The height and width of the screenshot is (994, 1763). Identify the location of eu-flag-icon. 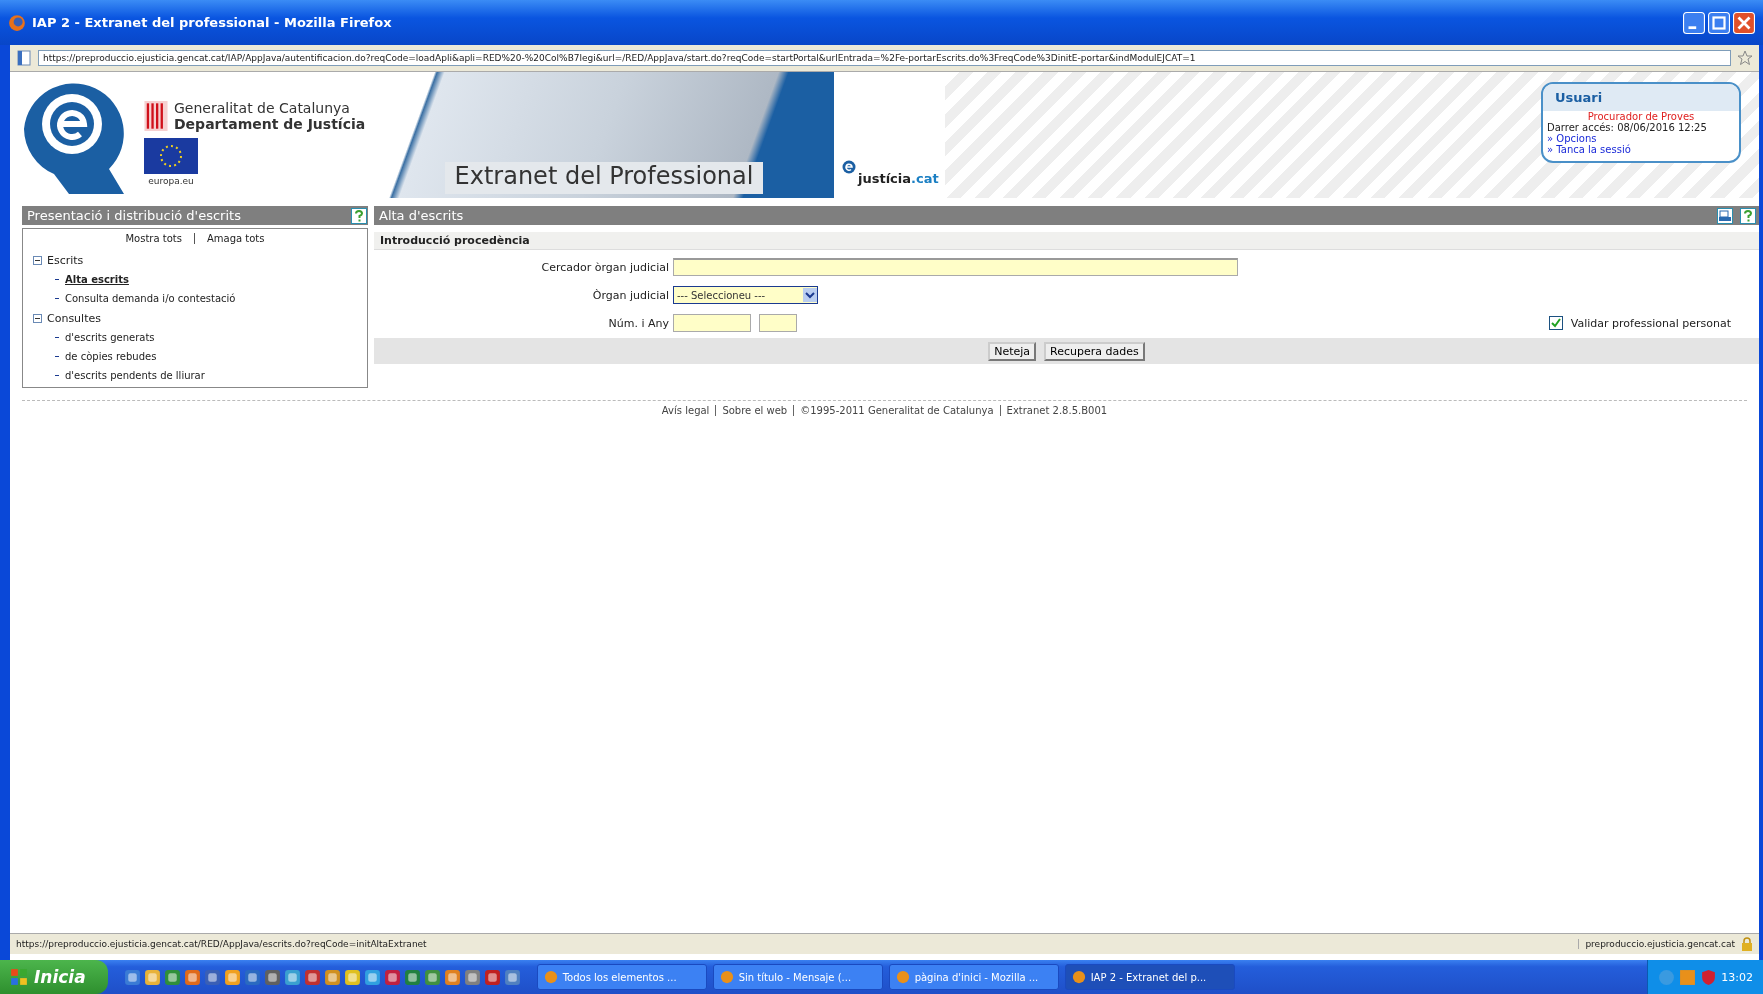
(171, 156).